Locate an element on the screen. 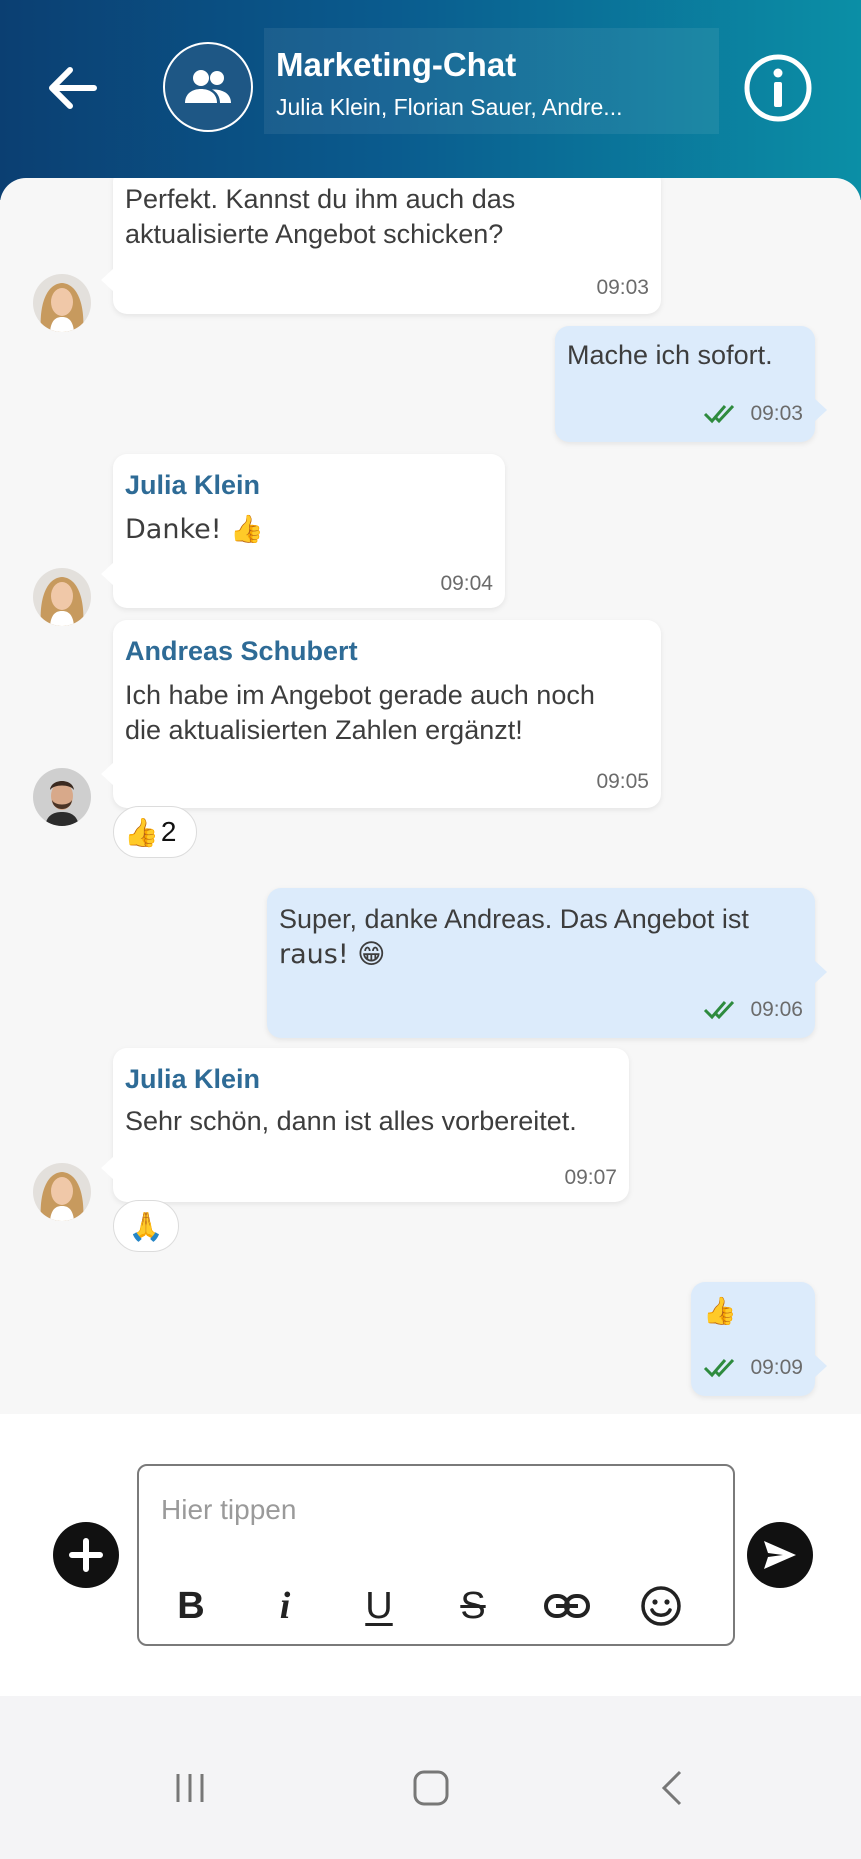 The image size is (861, 1859). message-text: Mache ich sofort. is located at coordinates (670, 355).